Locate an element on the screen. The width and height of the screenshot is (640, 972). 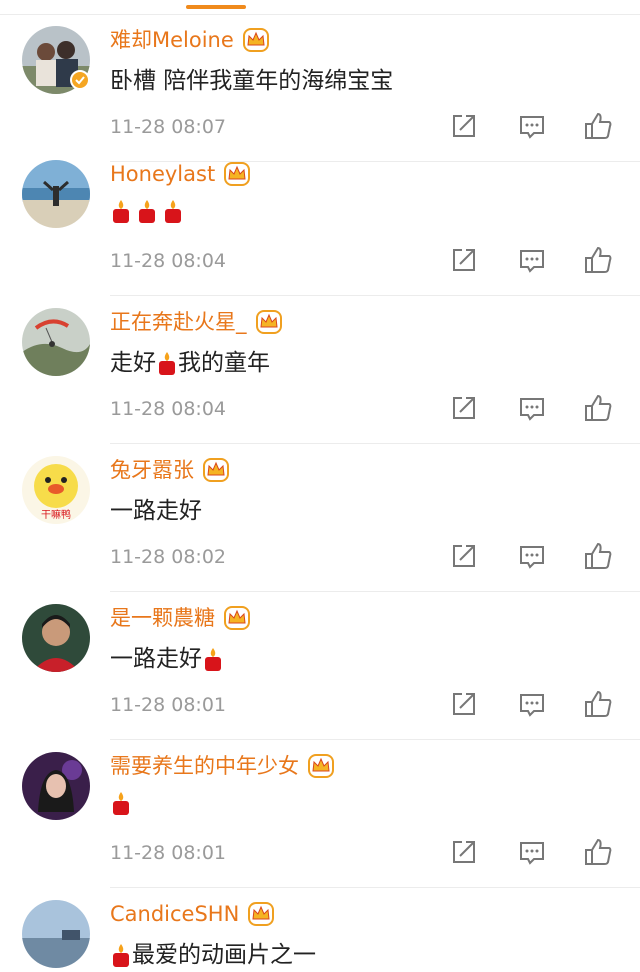
comment-text-tail: 我的童年 is located at coordinates (224, 363).